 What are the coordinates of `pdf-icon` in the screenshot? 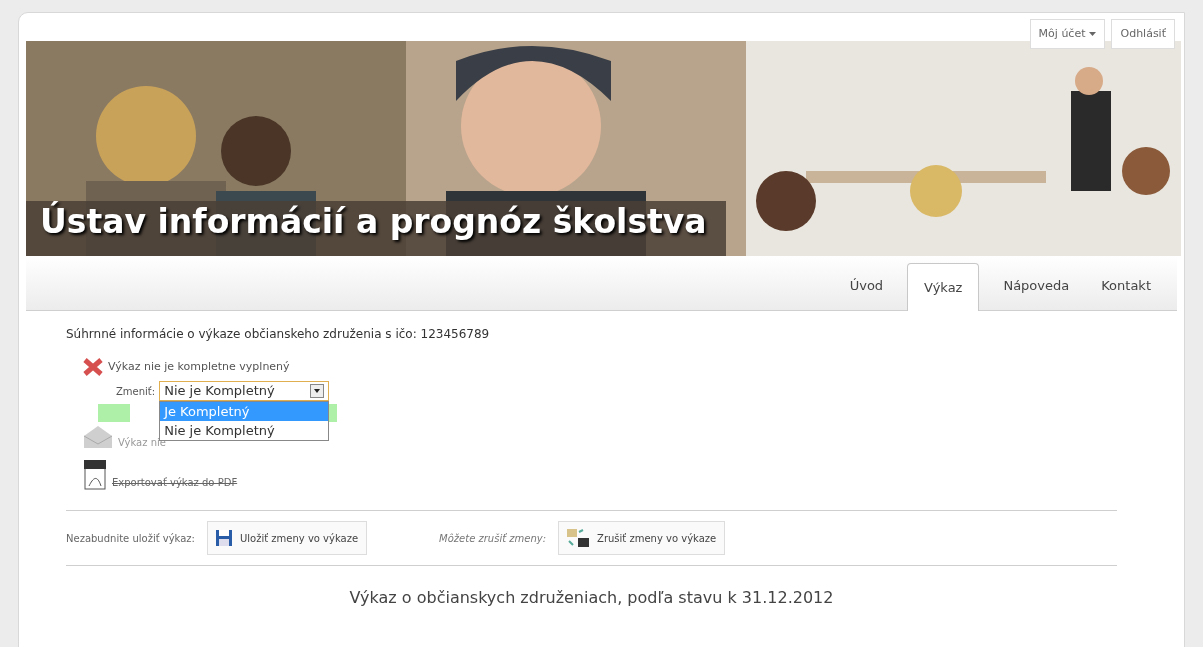 It's located at (96, 475).